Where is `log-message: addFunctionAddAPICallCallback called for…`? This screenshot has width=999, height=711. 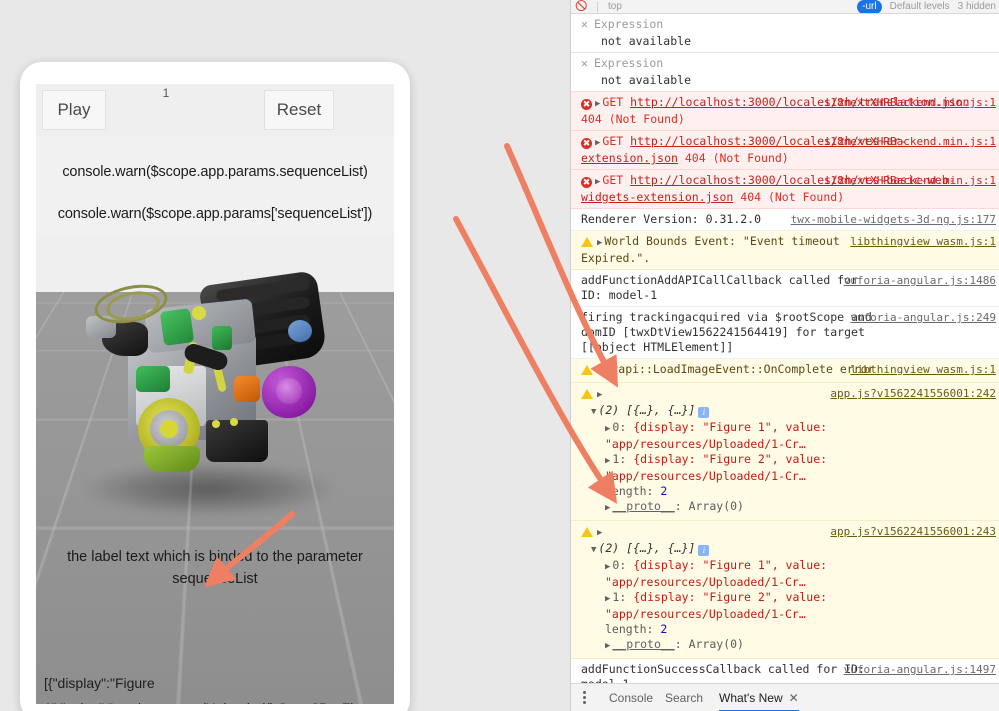 log-message: addFunctionAddAPICallCallback called for… is located at coordinates (719, 287).